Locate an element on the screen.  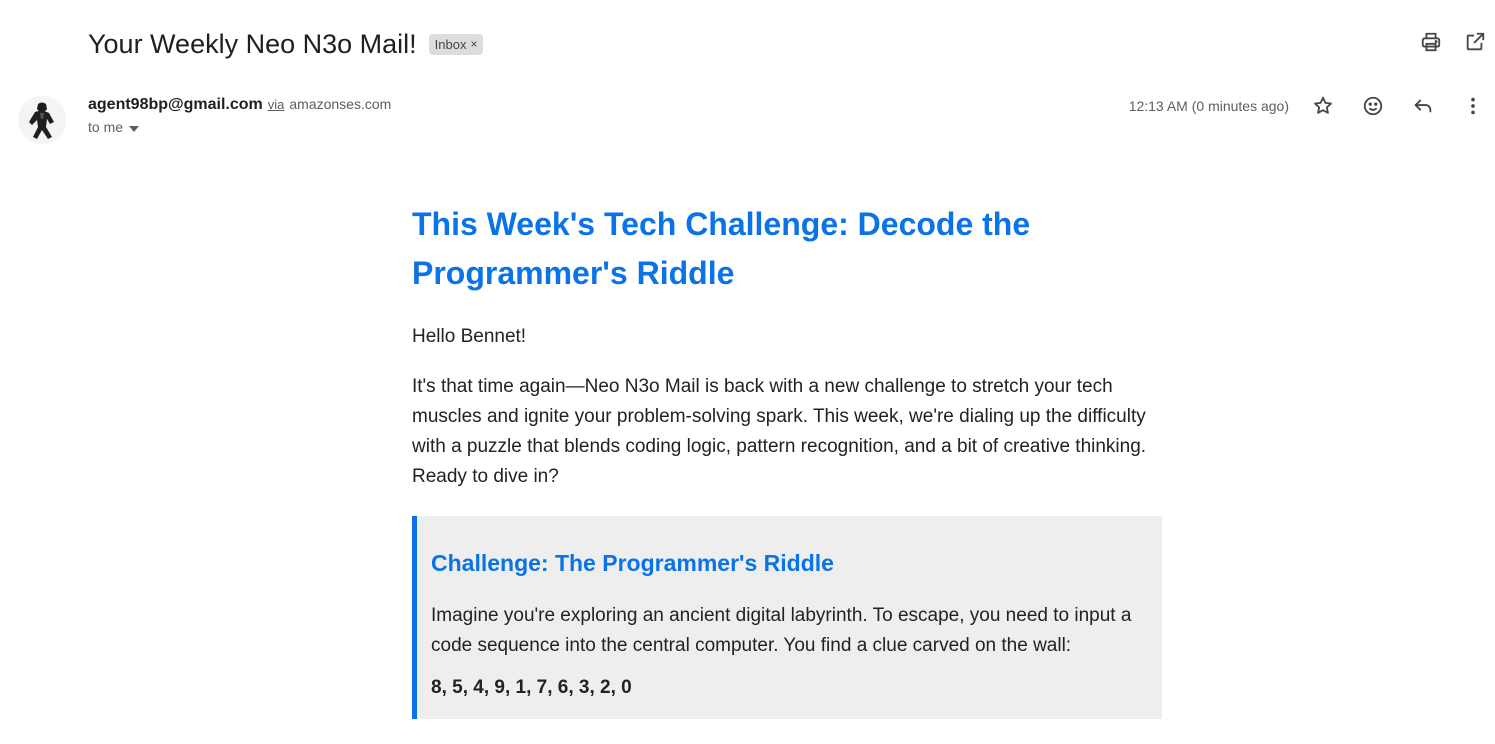
sender-line: agent98bp@gmail.com via amazonses.com is located at coordinates (239, 105).